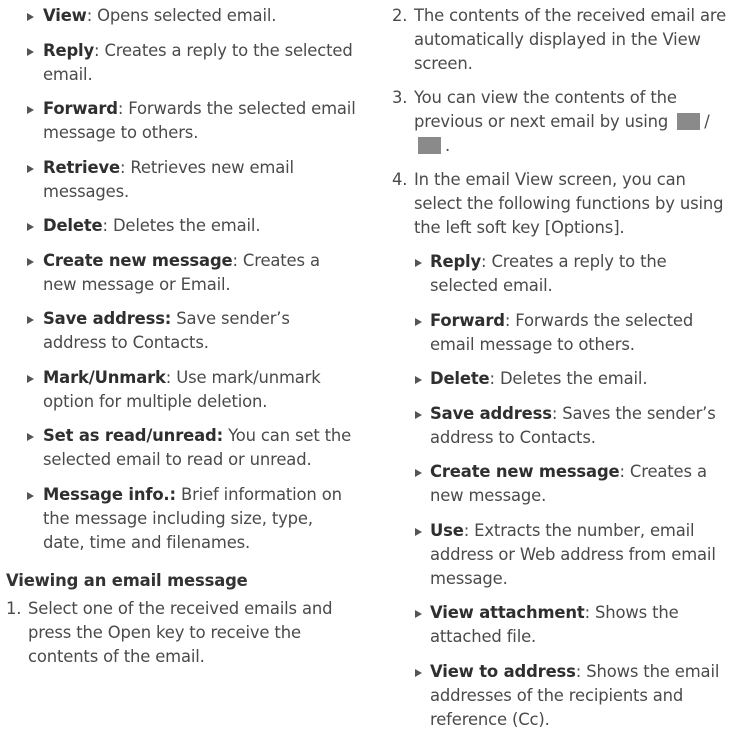 The image size is (739, 742). Describe the element at coordinates (503, 671) in the screenshot. I see `item-term: View to address` at that location.